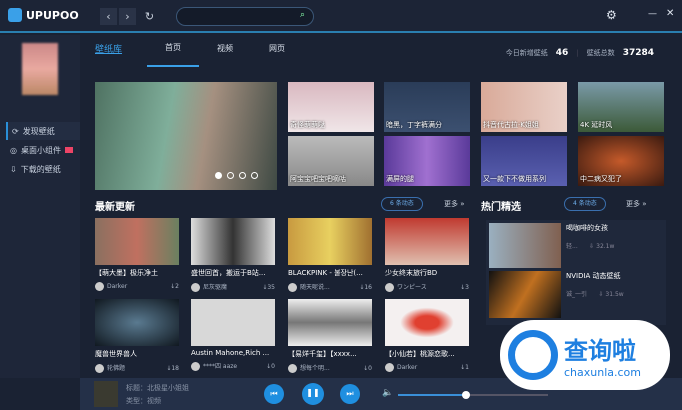 The image size is (682, 410). I want to click on forward-button: ›, so click(127, 16).